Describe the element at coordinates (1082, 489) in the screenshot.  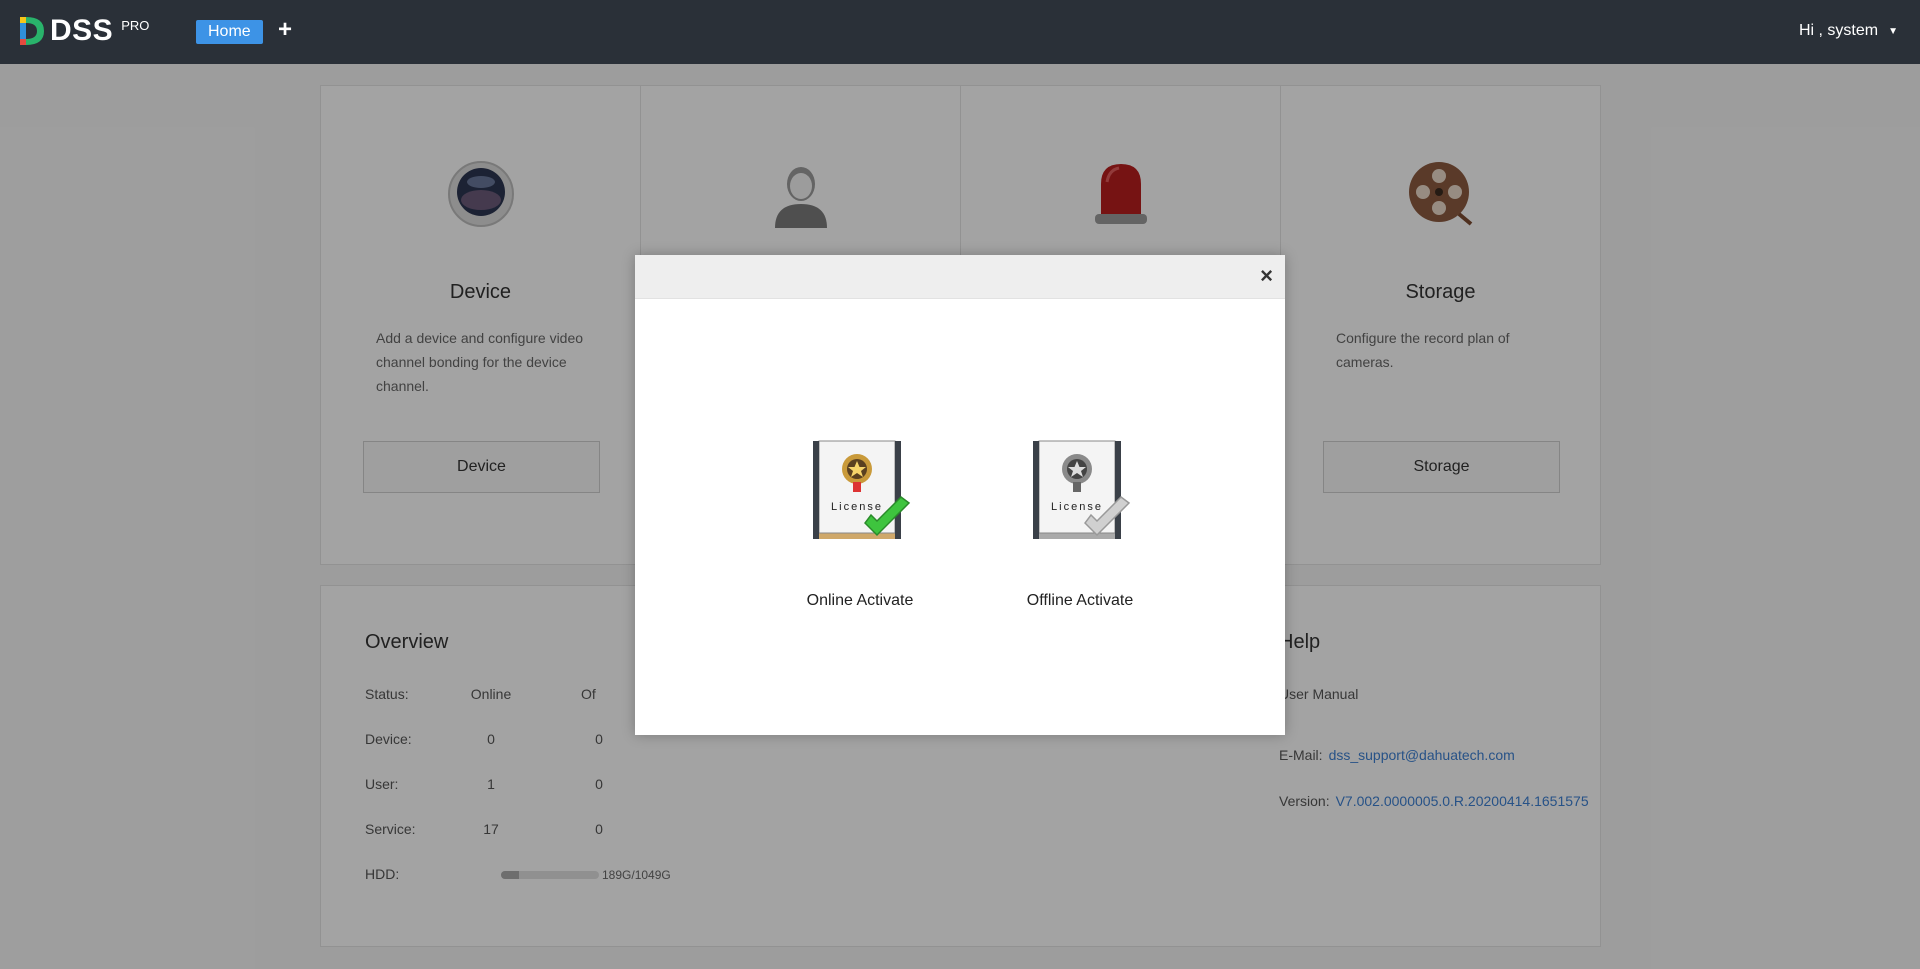
I see `license-offline-icon: License` at that location.